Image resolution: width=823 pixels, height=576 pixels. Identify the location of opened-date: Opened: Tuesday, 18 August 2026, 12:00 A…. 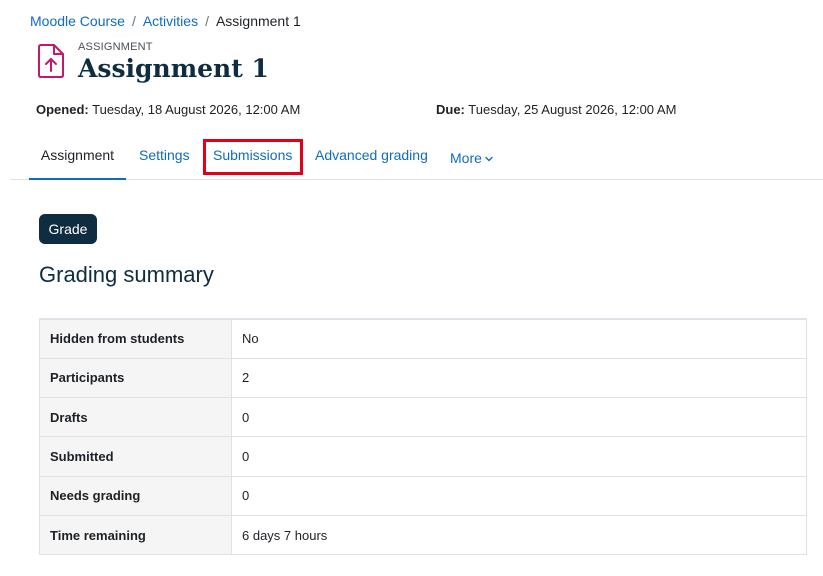
(168, 109).